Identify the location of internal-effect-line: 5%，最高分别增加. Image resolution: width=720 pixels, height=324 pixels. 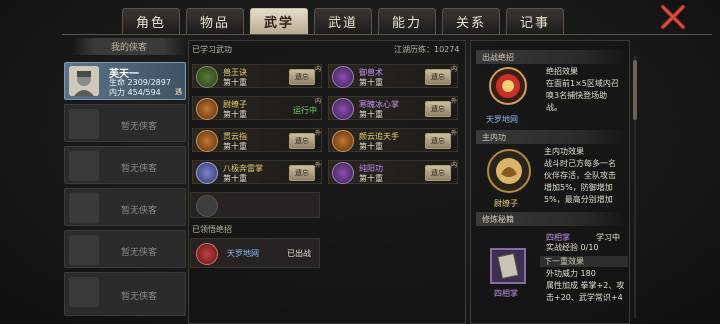
(578, 199).